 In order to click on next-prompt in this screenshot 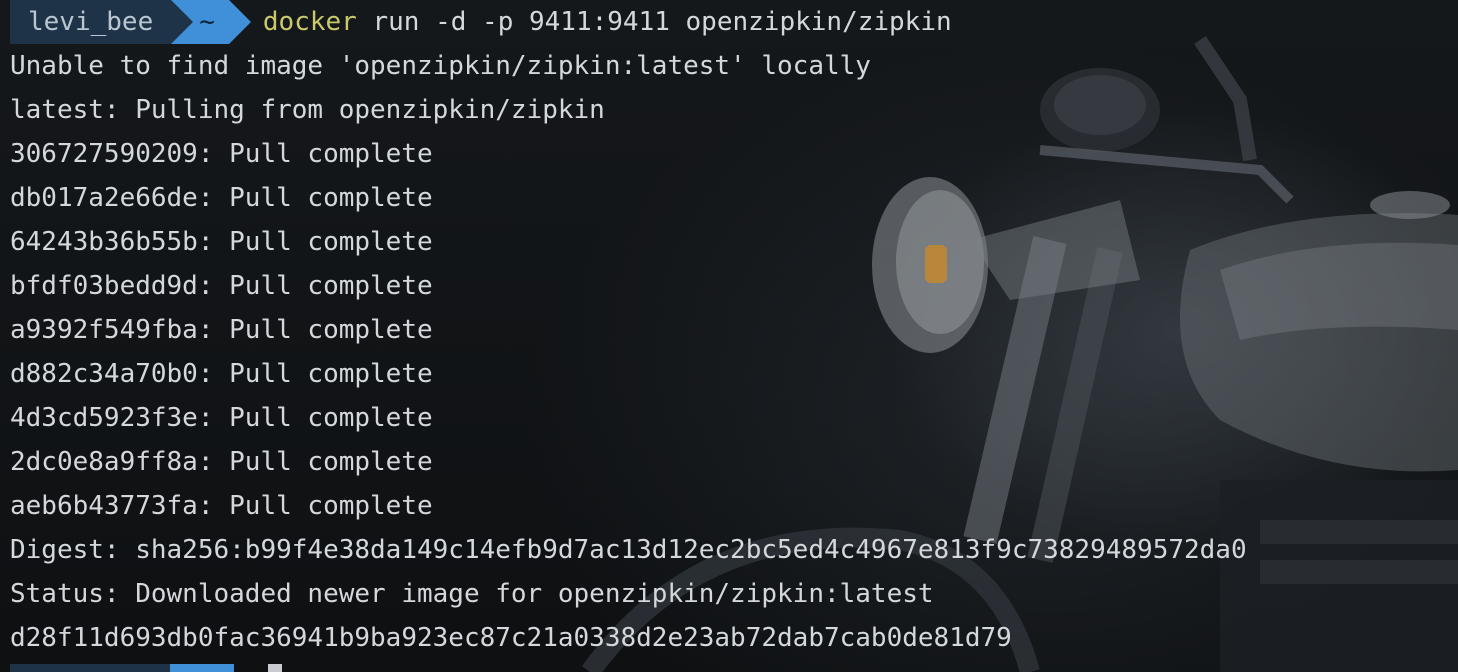, I will do `click(146, 668)`.